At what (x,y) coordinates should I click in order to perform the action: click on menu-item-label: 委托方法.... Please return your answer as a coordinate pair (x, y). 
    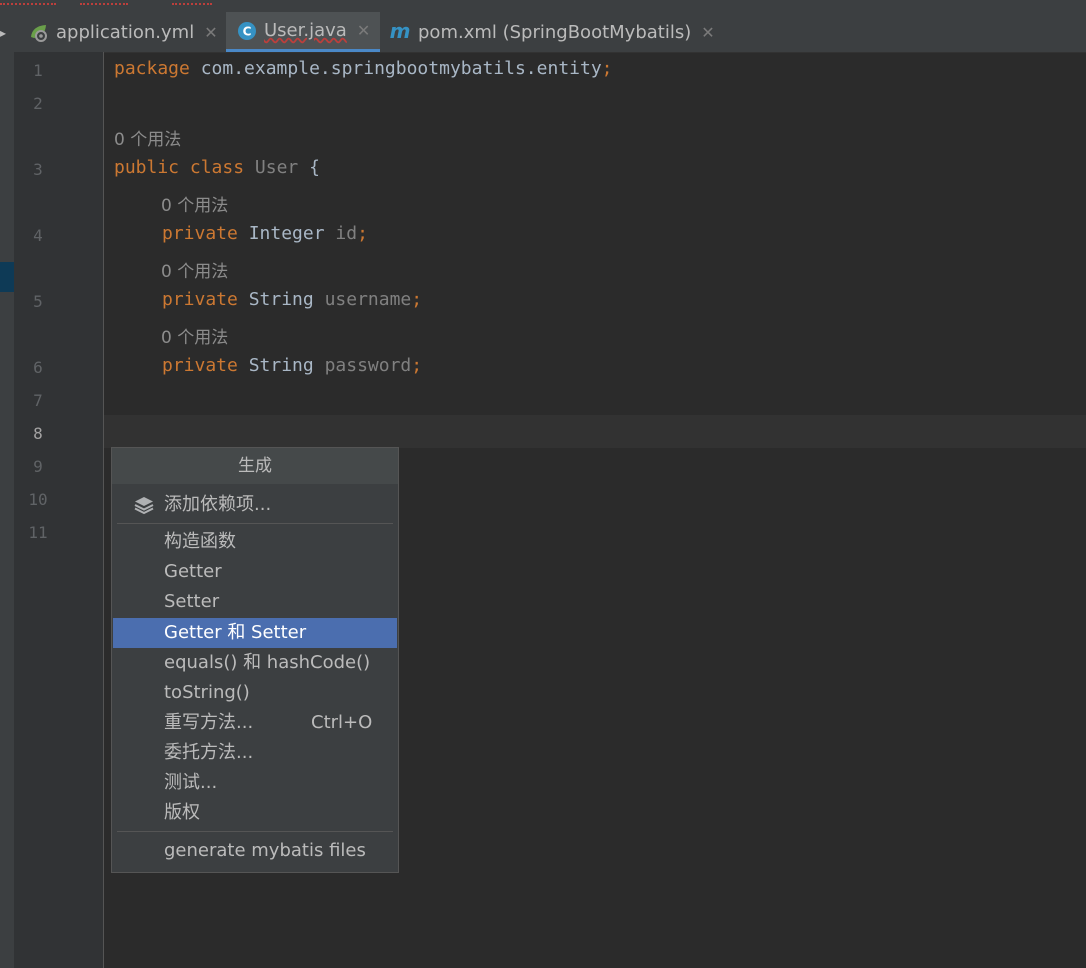
    Looking at the image, I should click on (209, 752).